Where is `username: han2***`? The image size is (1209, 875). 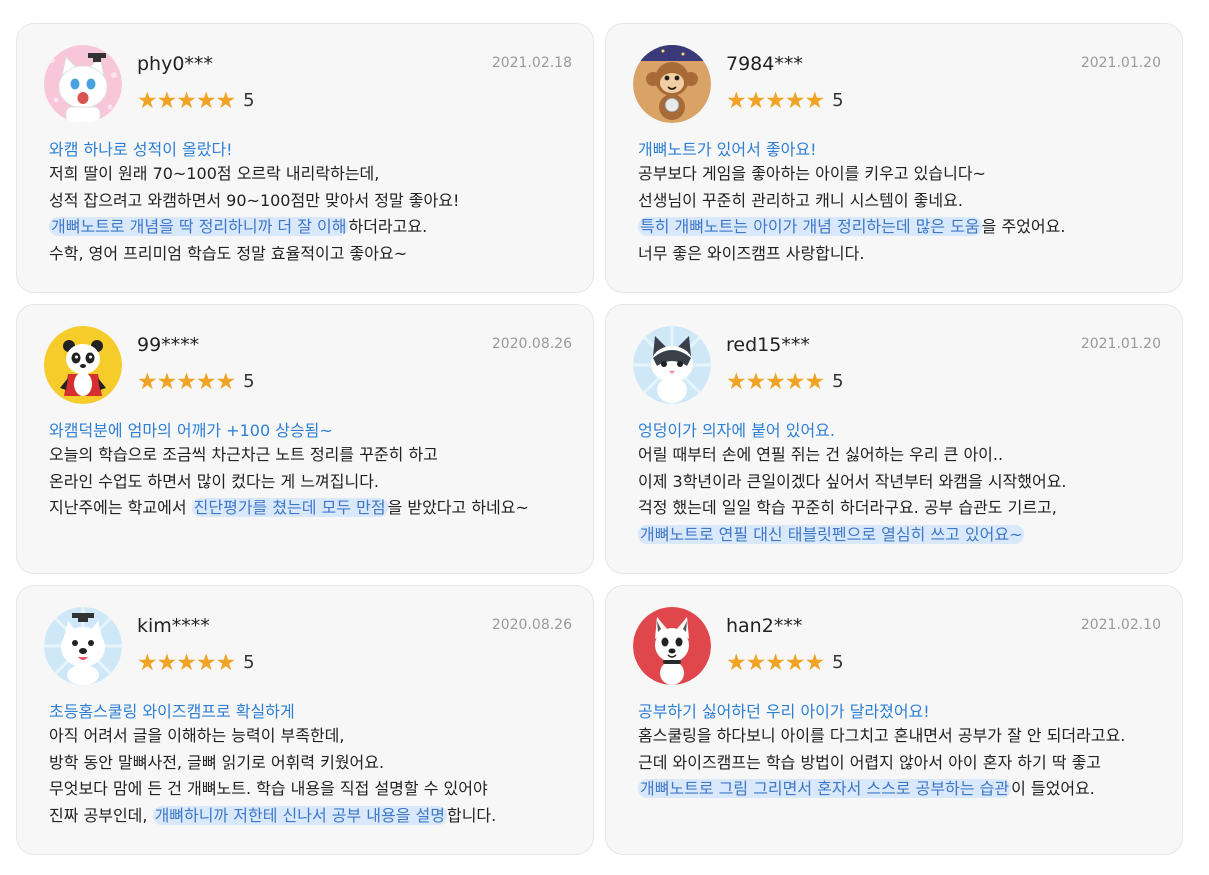 username: han2*** is located at coordinates (764, 626).